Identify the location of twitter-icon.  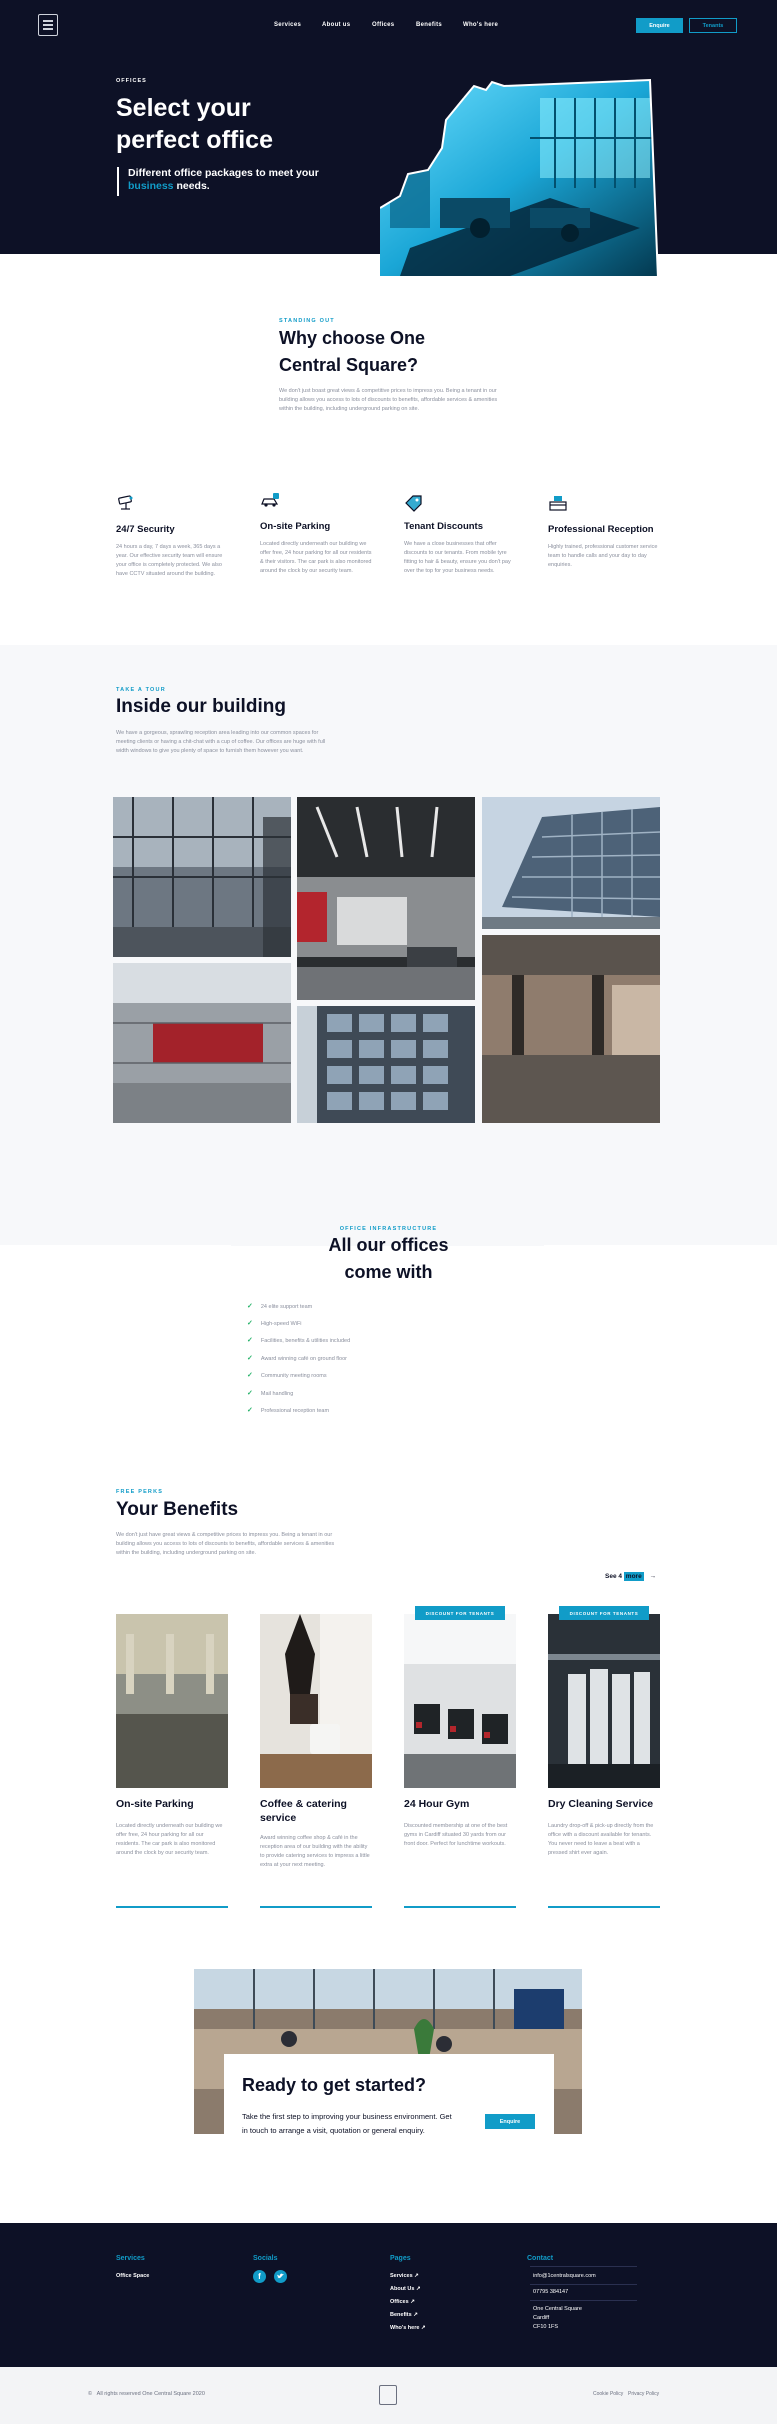
(280, 2276).